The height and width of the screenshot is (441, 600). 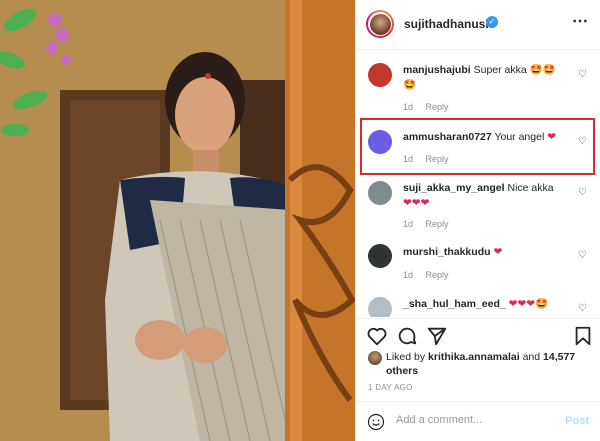 I want to click on post-actions, so click(x=478, y=335).